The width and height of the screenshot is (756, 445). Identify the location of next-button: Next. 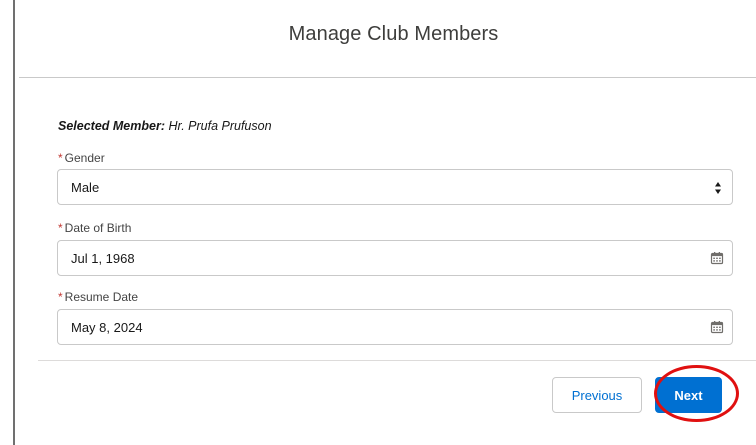
(688, 395).